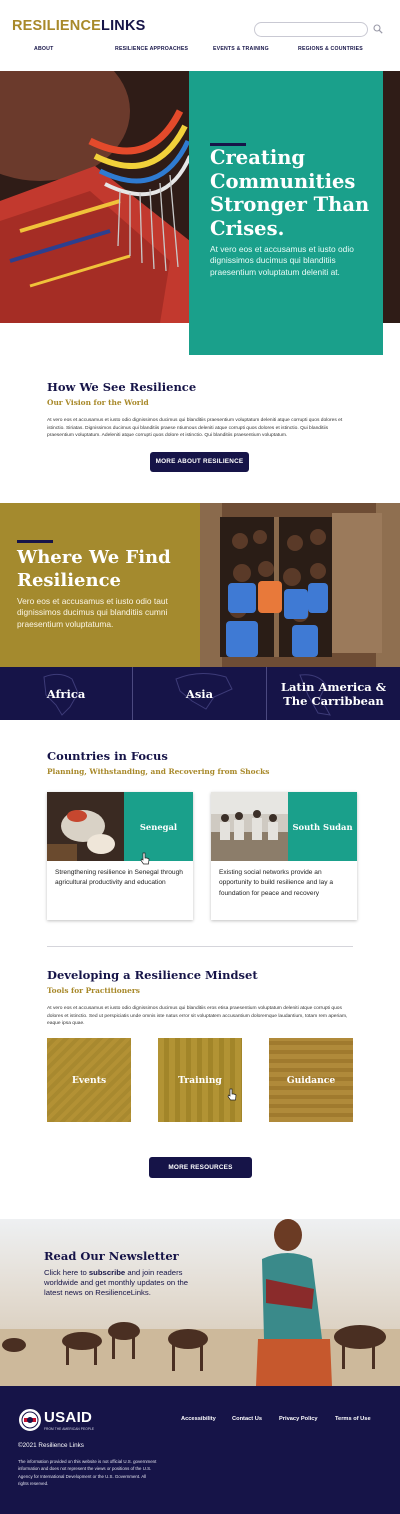 The image size is (400, 1514). I want to click on more-about-resilience-button: MORE ABOUT RESILIENCE, so click(199, 462).